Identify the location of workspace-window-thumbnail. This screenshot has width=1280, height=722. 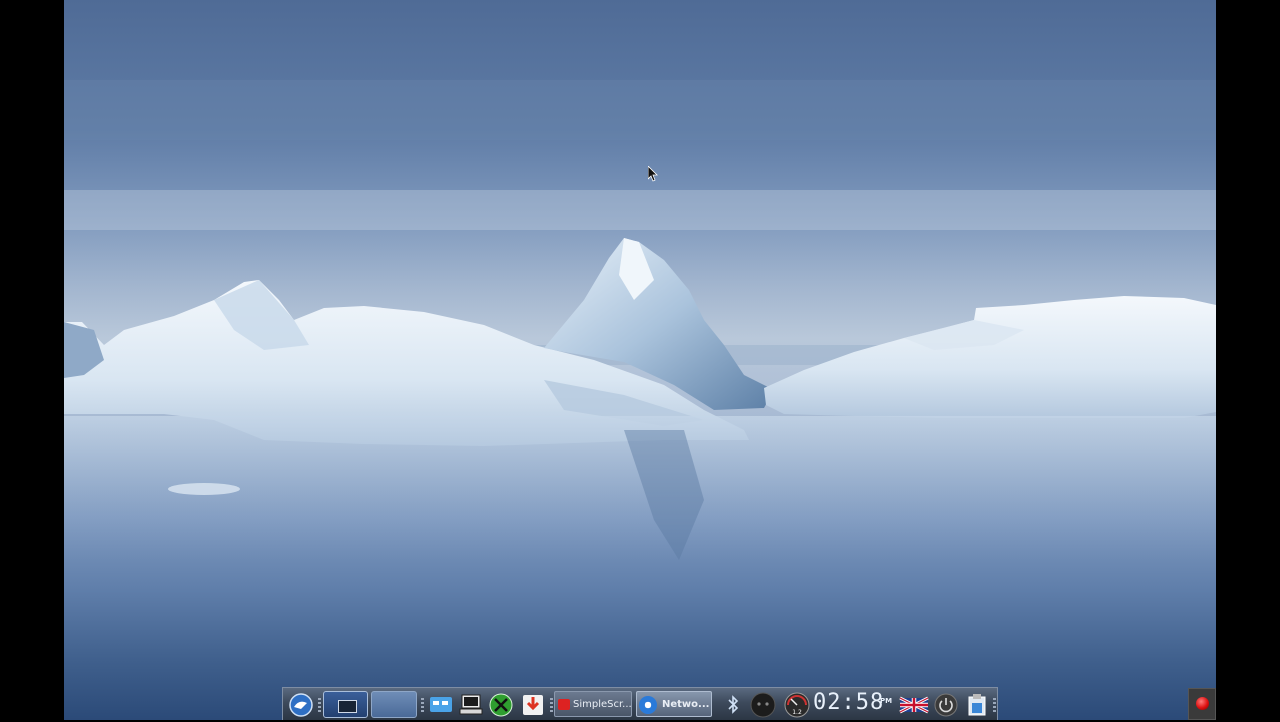
(347, 706).